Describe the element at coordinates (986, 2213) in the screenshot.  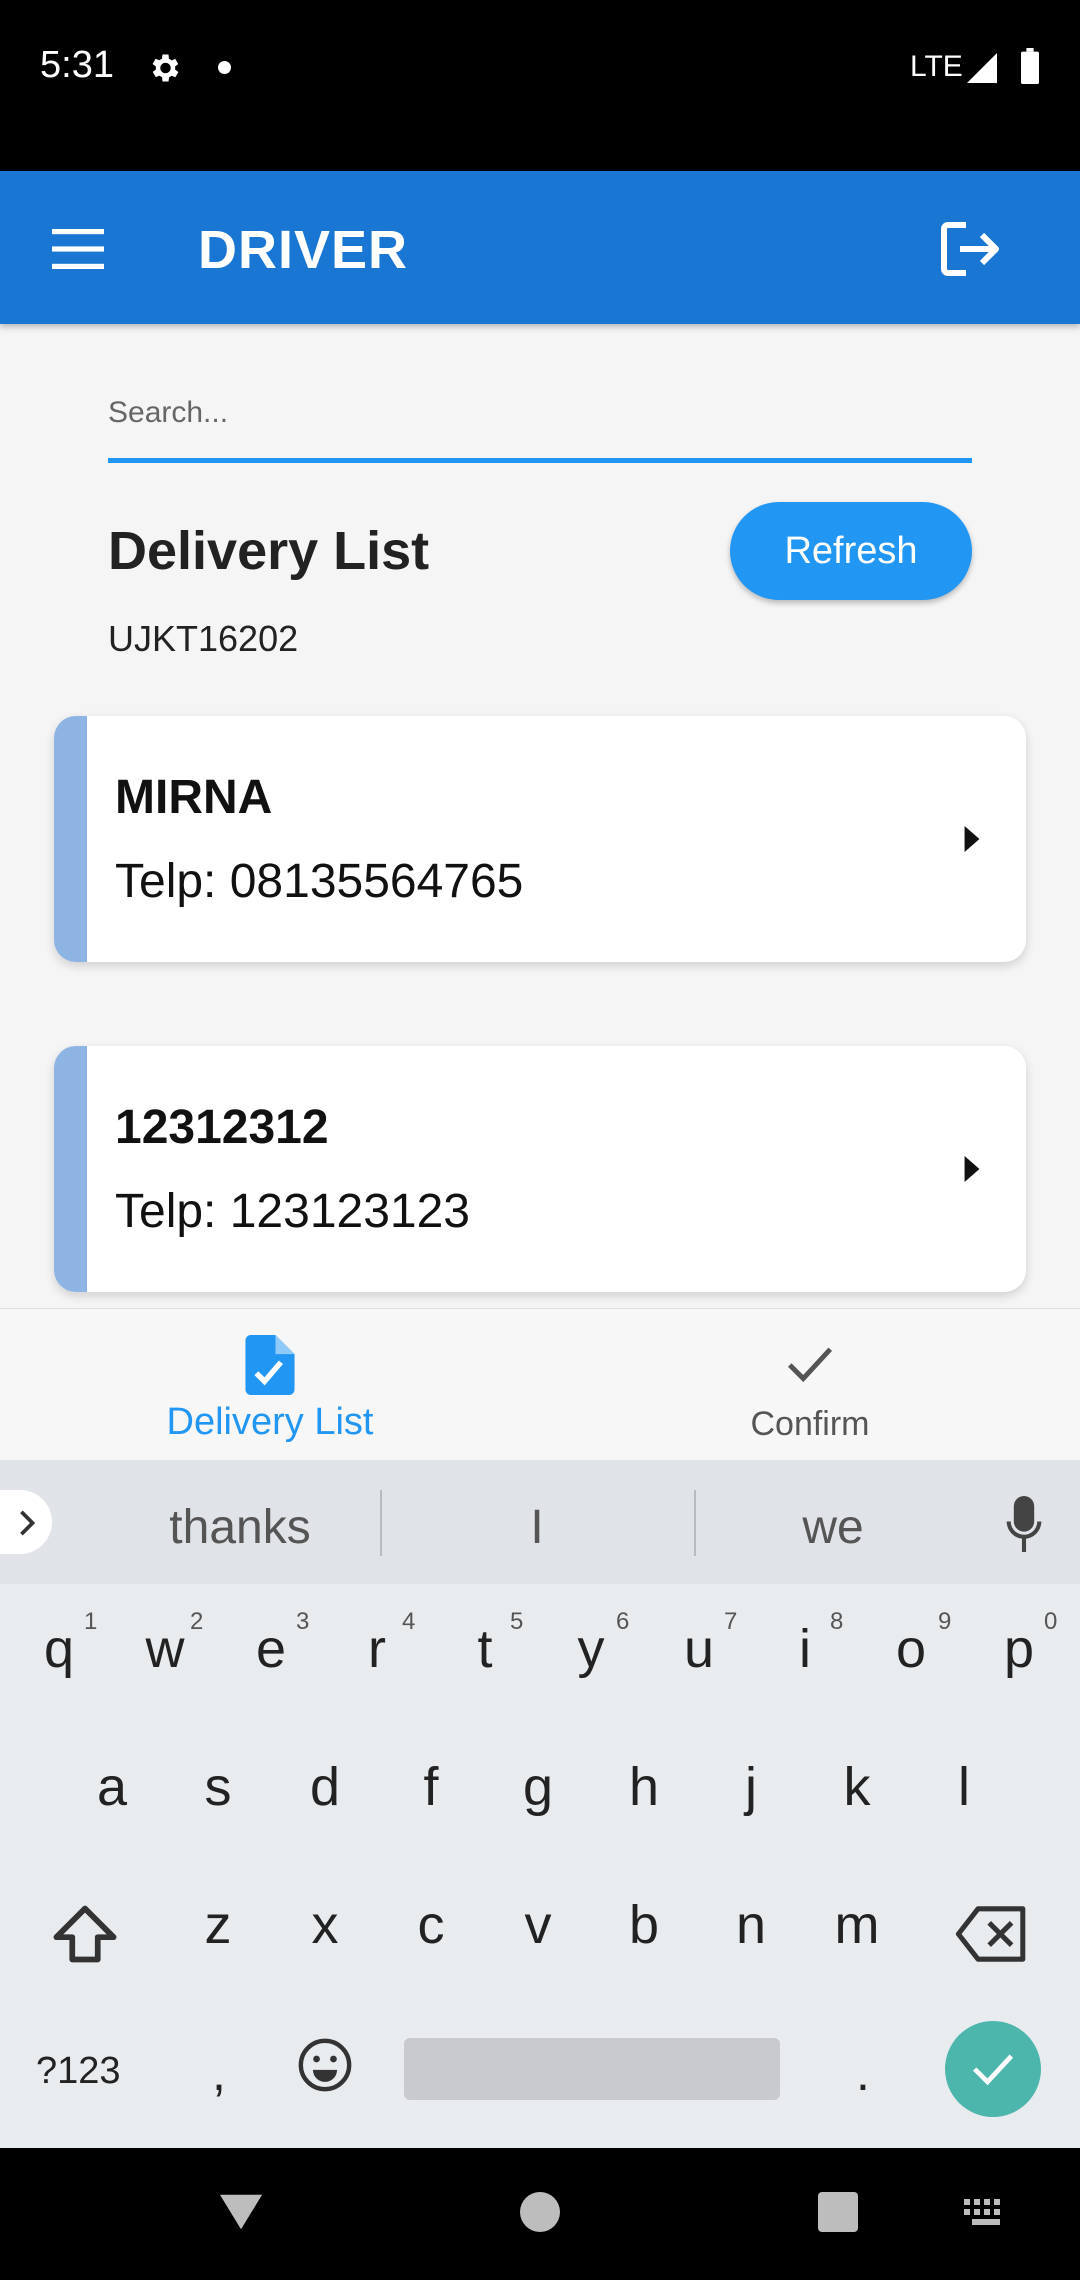
I see `keyboard-icon` at that location.